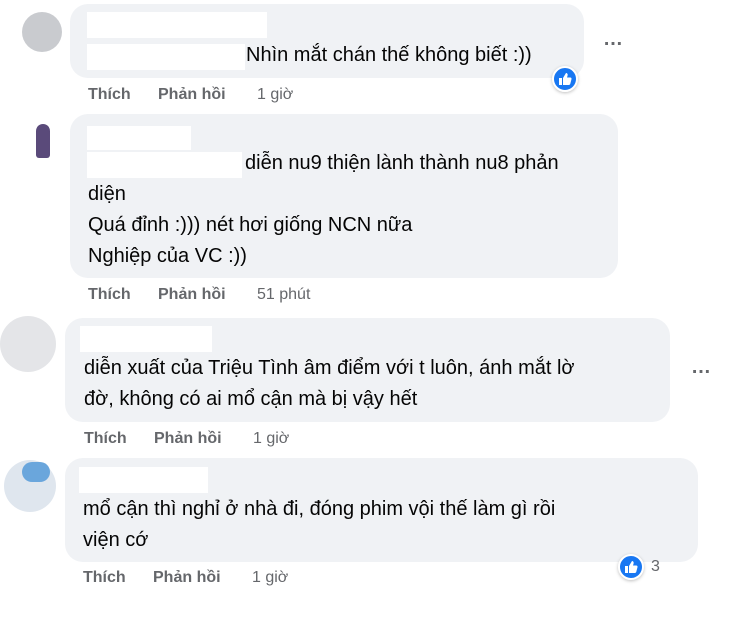 The height and width of the screenshot is (622, 745). Describe the element at coordinates (43, 141) in the screenshot. I see `avatar-figure` at that location.